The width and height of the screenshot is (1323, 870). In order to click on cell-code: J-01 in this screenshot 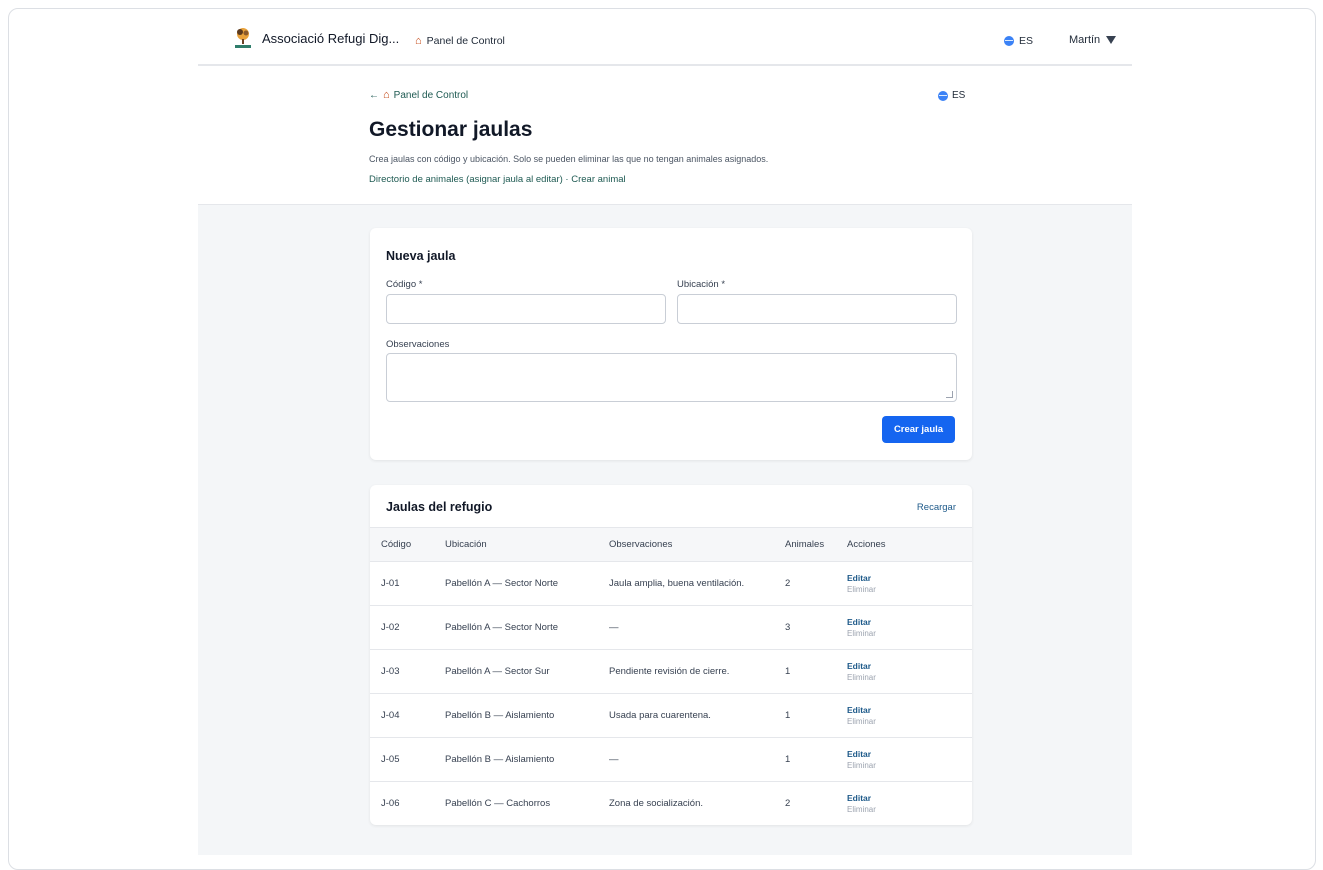, I will do `click(407, 583)`.